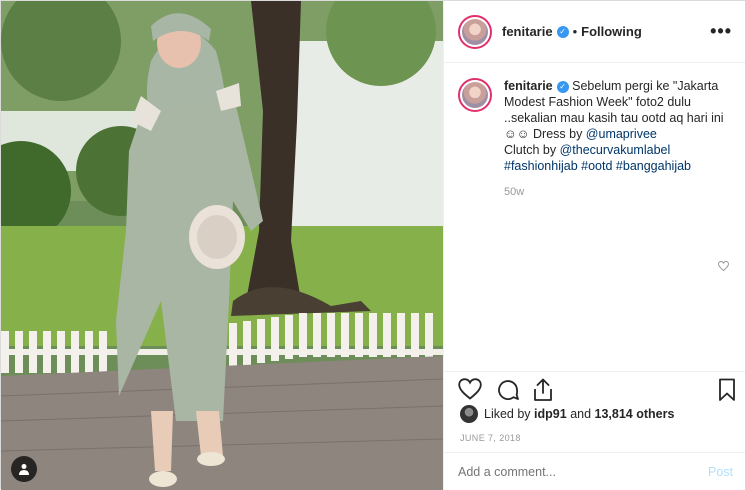 The width and height of the screenshot is (745, 490). What do you see at coordinates (469, 414) in the screenshot?
I see `liker-avatar` at bounding box center [469, 414].